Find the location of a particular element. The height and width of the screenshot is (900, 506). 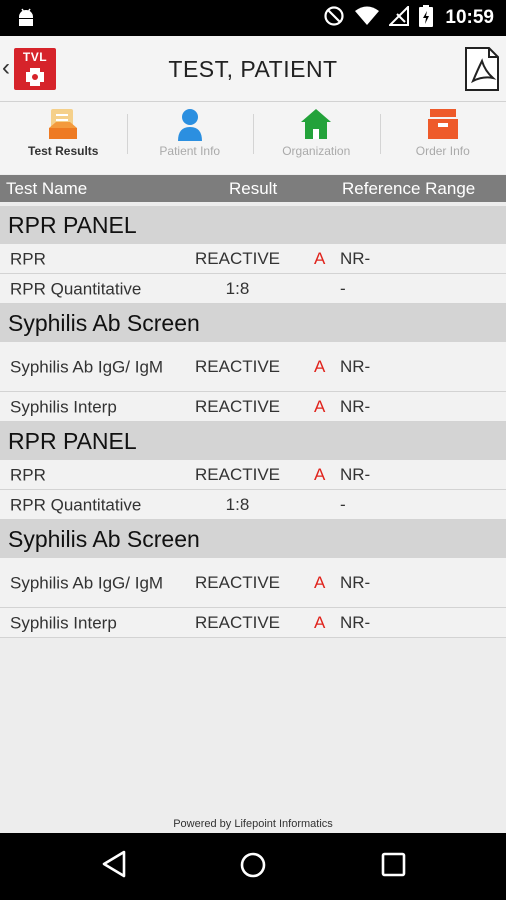

house-icon is located at coordinates (316, 126).